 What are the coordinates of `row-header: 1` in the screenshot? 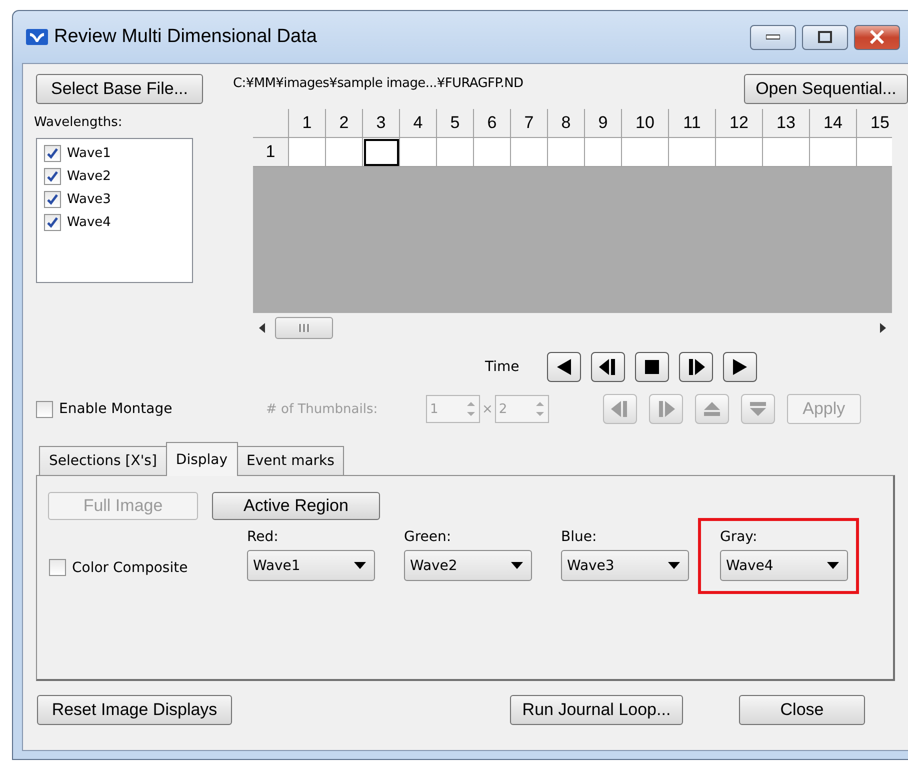 It's located at (271, 152).